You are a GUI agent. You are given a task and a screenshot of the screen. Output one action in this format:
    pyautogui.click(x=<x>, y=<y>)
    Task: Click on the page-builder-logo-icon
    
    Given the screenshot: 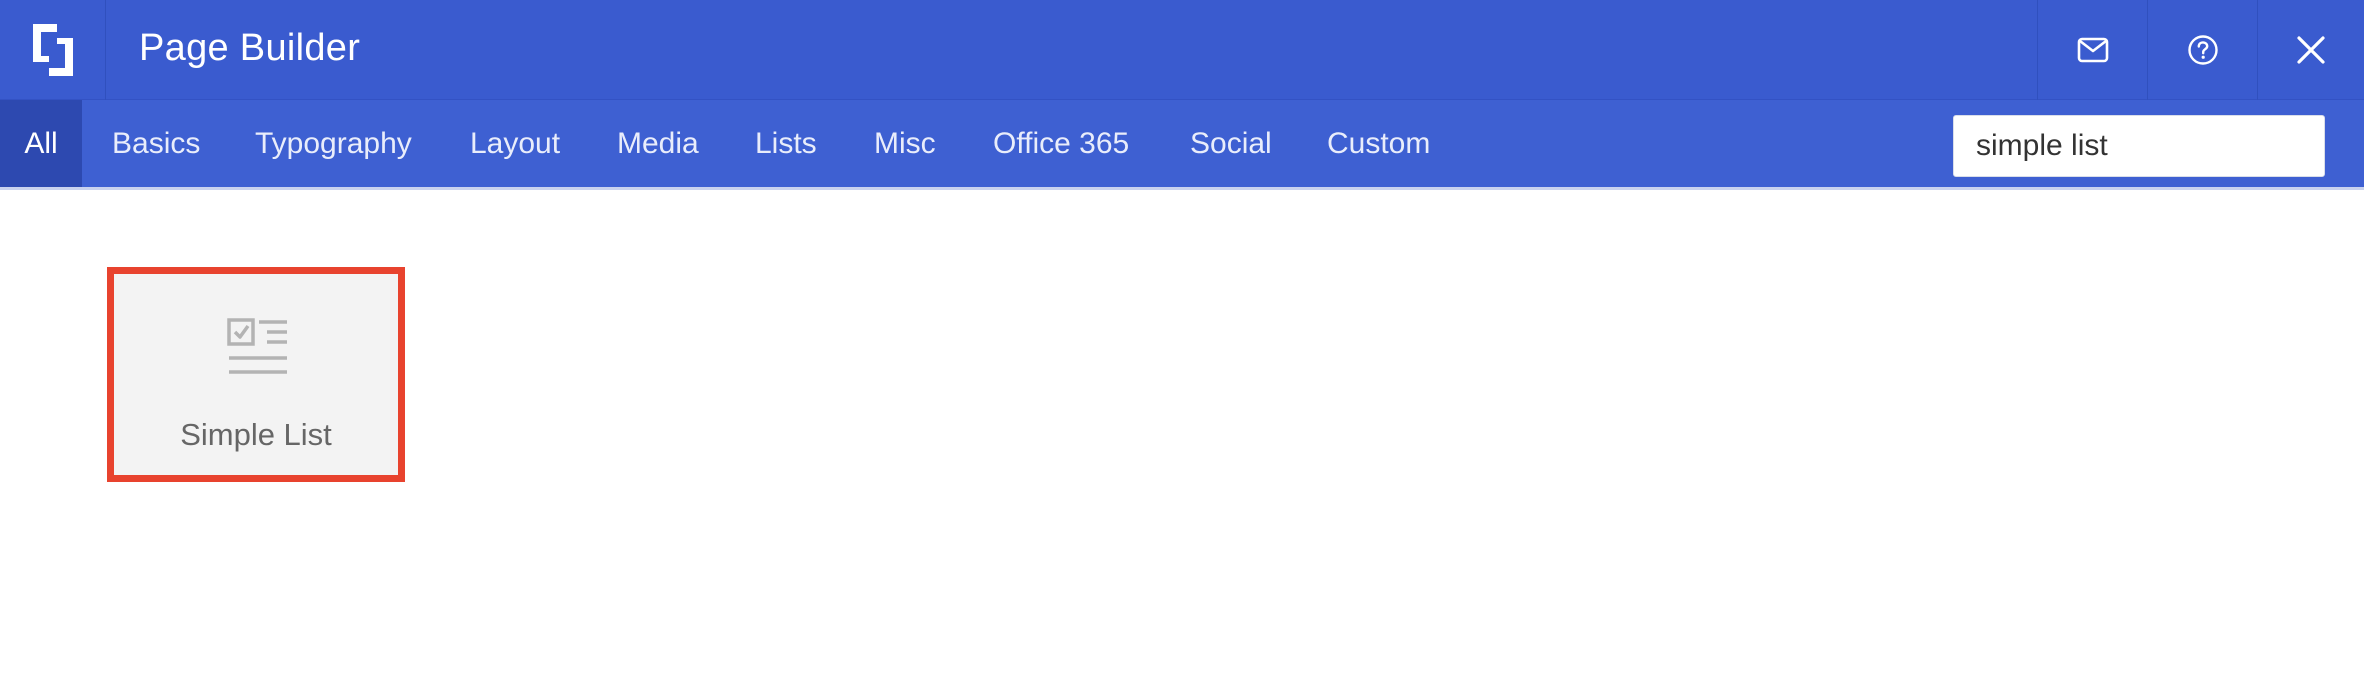 What is the action you would take?
    pyautogui.click(x=52, y=50)
    